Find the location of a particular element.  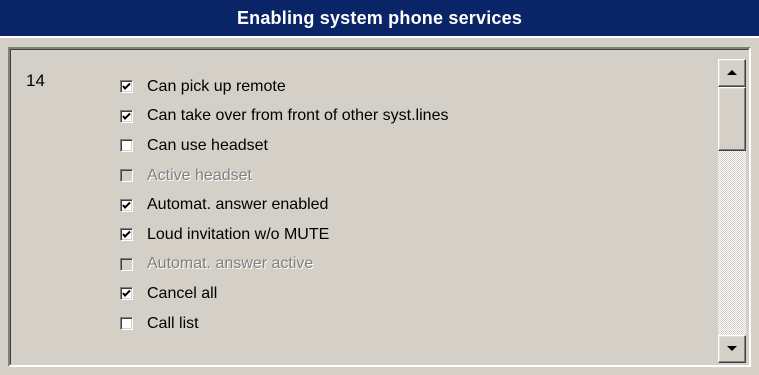

option-row: Automat. answer active is located at coordinates (284, 265).